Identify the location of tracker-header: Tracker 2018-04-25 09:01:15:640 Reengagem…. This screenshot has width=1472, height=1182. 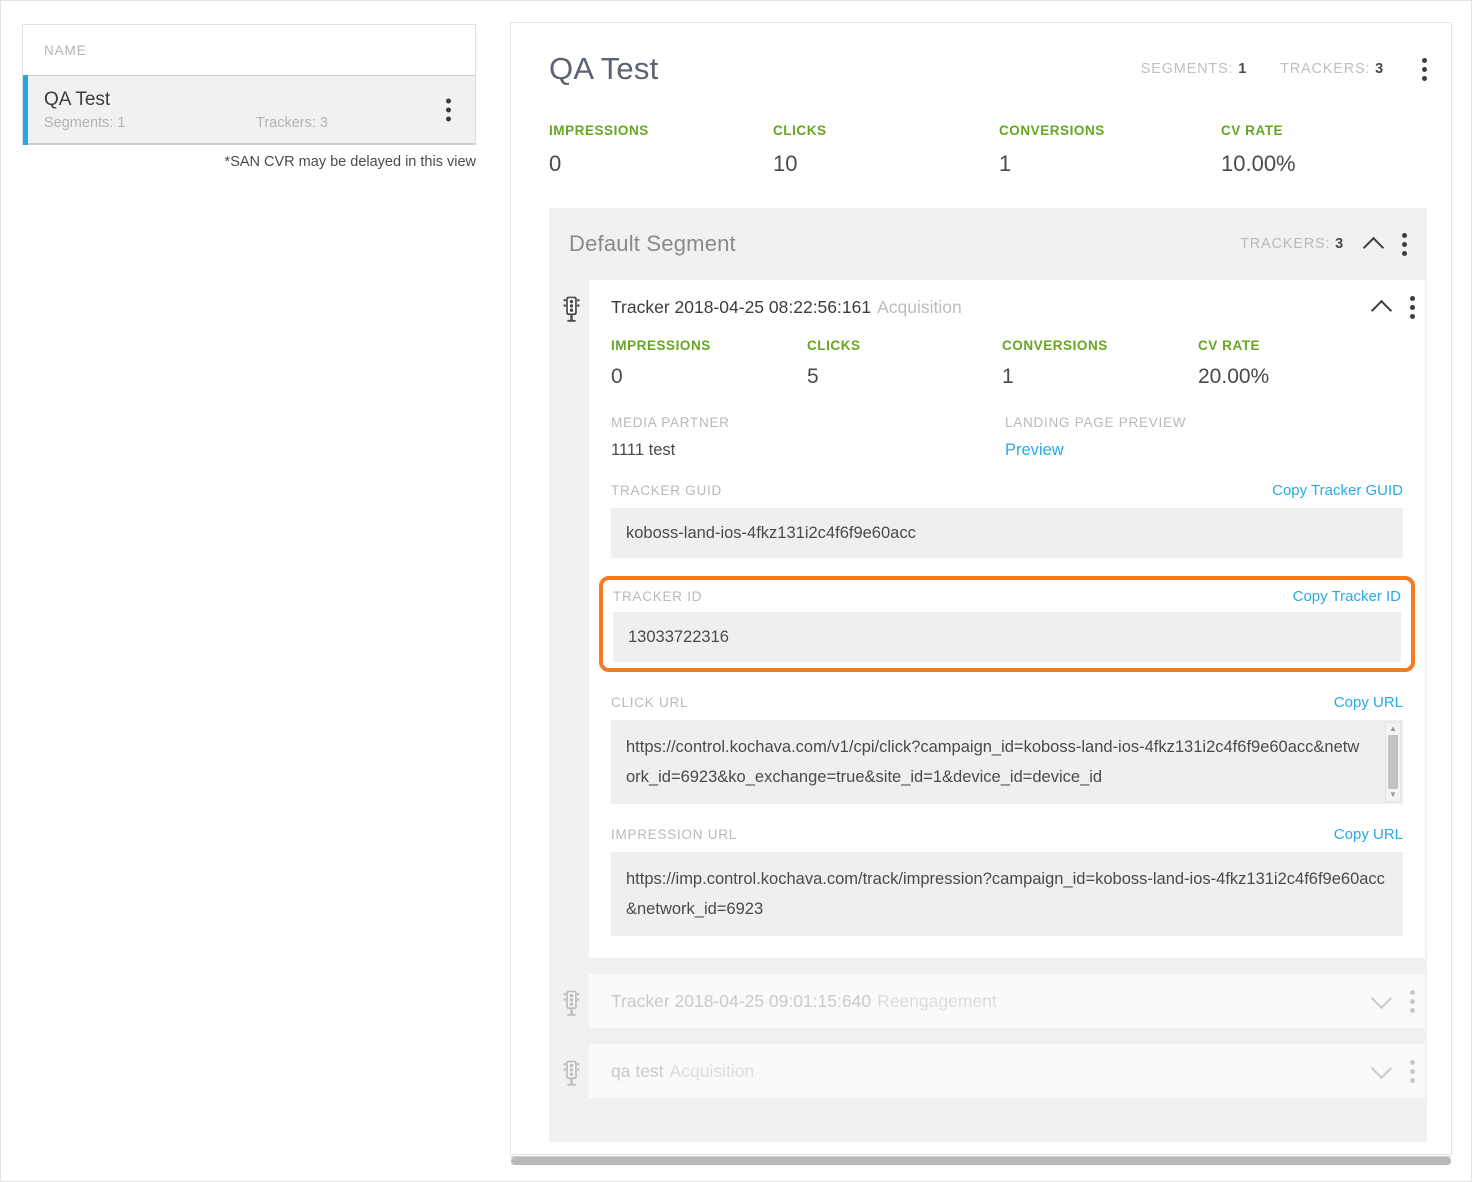
(1007, 1001).